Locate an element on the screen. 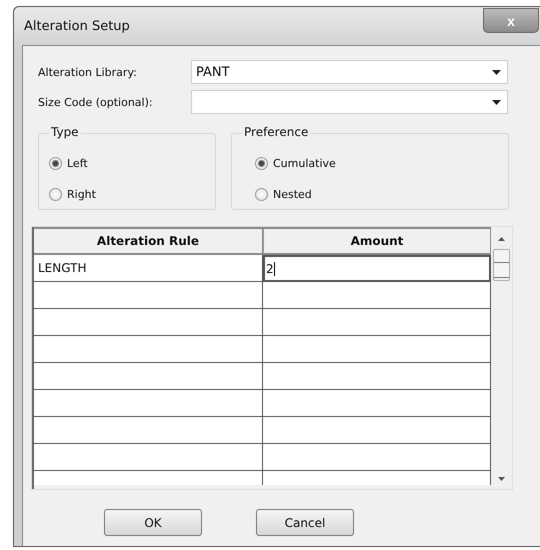 The width and height of the screenshot is (540, 550). column-header: Alteration Rule is located at coordinates (148, 242).